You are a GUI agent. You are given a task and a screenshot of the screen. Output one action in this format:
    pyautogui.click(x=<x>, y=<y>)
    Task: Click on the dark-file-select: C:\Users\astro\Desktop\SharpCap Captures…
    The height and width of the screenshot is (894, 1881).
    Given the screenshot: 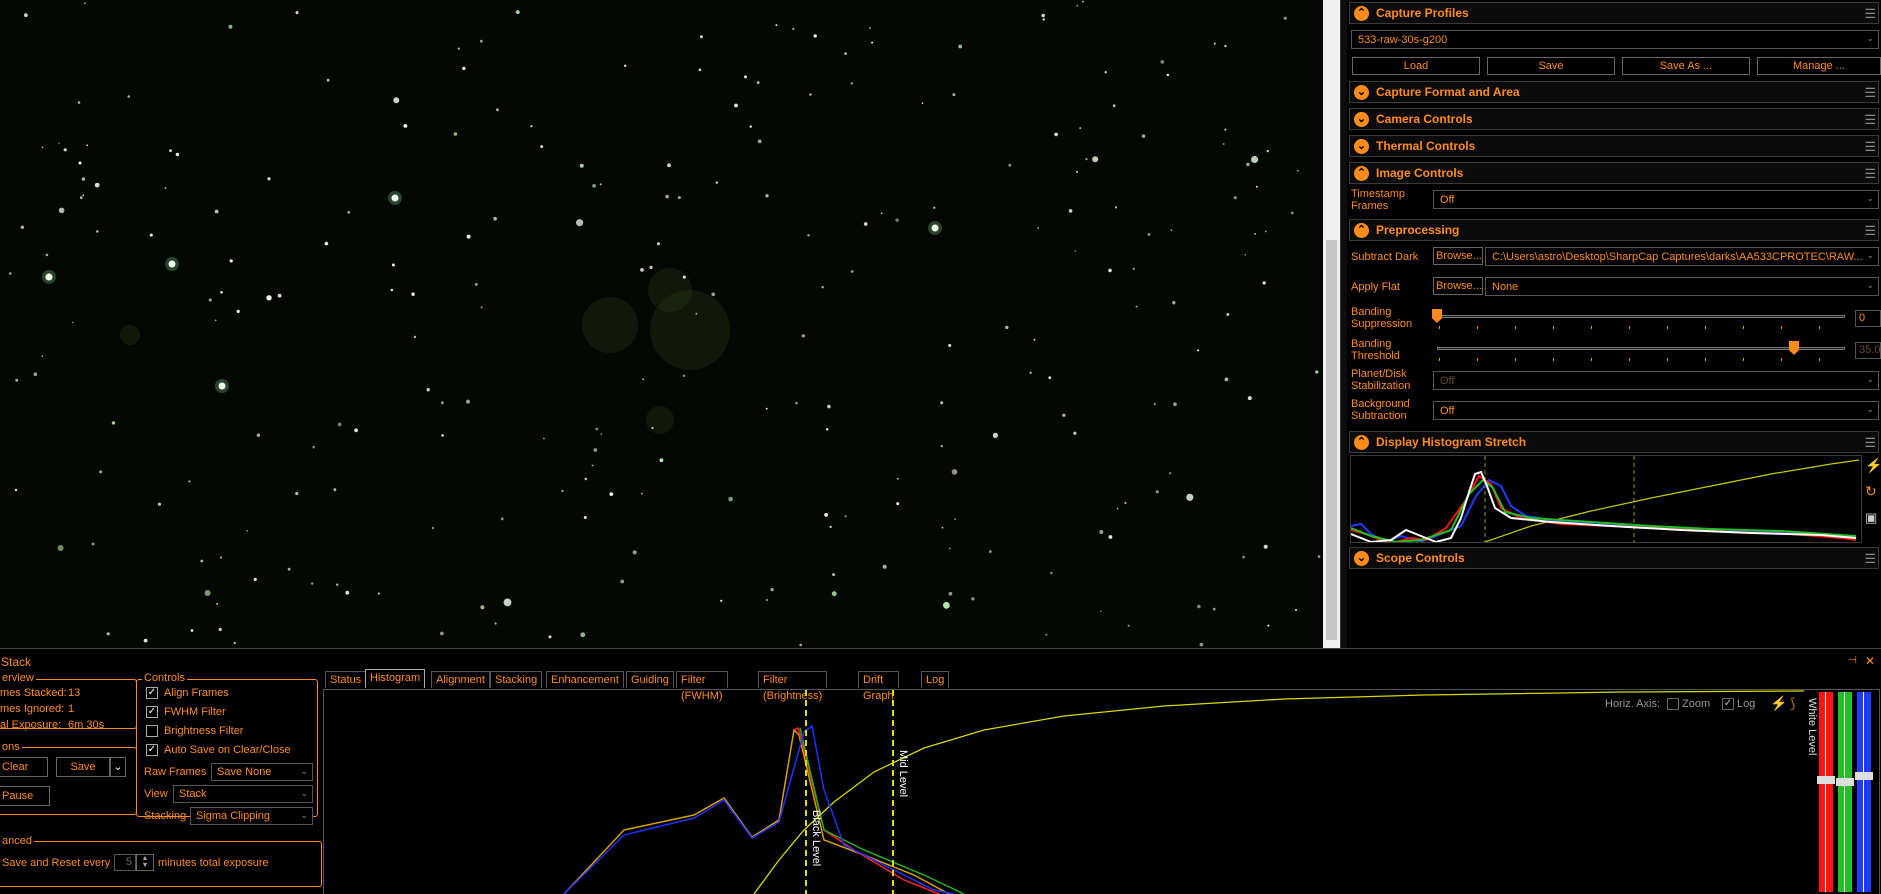 What is the action you would take?
    pyautogui.click(x=1682, y=256)
    